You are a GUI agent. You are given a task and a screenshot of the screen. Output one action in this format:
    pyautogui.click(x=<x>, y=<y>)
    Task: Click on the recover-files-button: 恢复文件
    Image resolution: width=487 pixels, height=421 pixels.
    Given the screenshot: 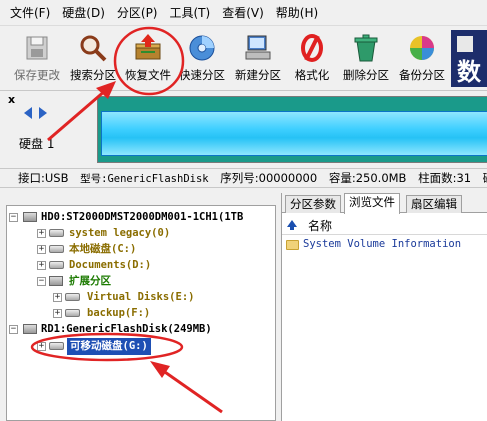 What is the action you would take?
    pyautogui.click(x=148, y=58)
    